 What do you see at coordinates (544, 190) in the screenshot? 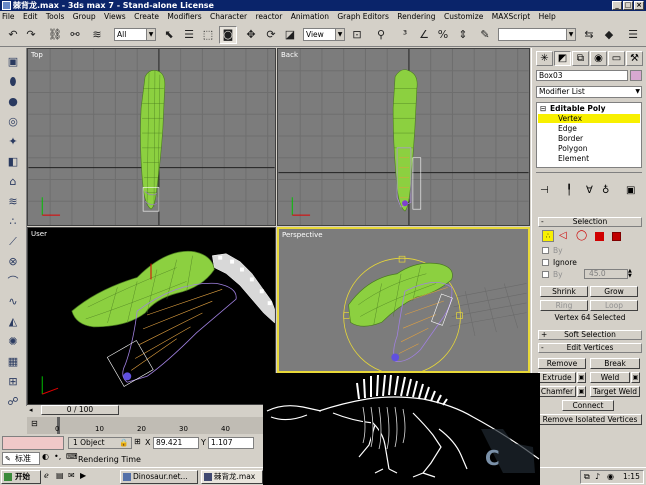
I see `pin-stack-icon: ⊣` at bounding box center [544, 190].